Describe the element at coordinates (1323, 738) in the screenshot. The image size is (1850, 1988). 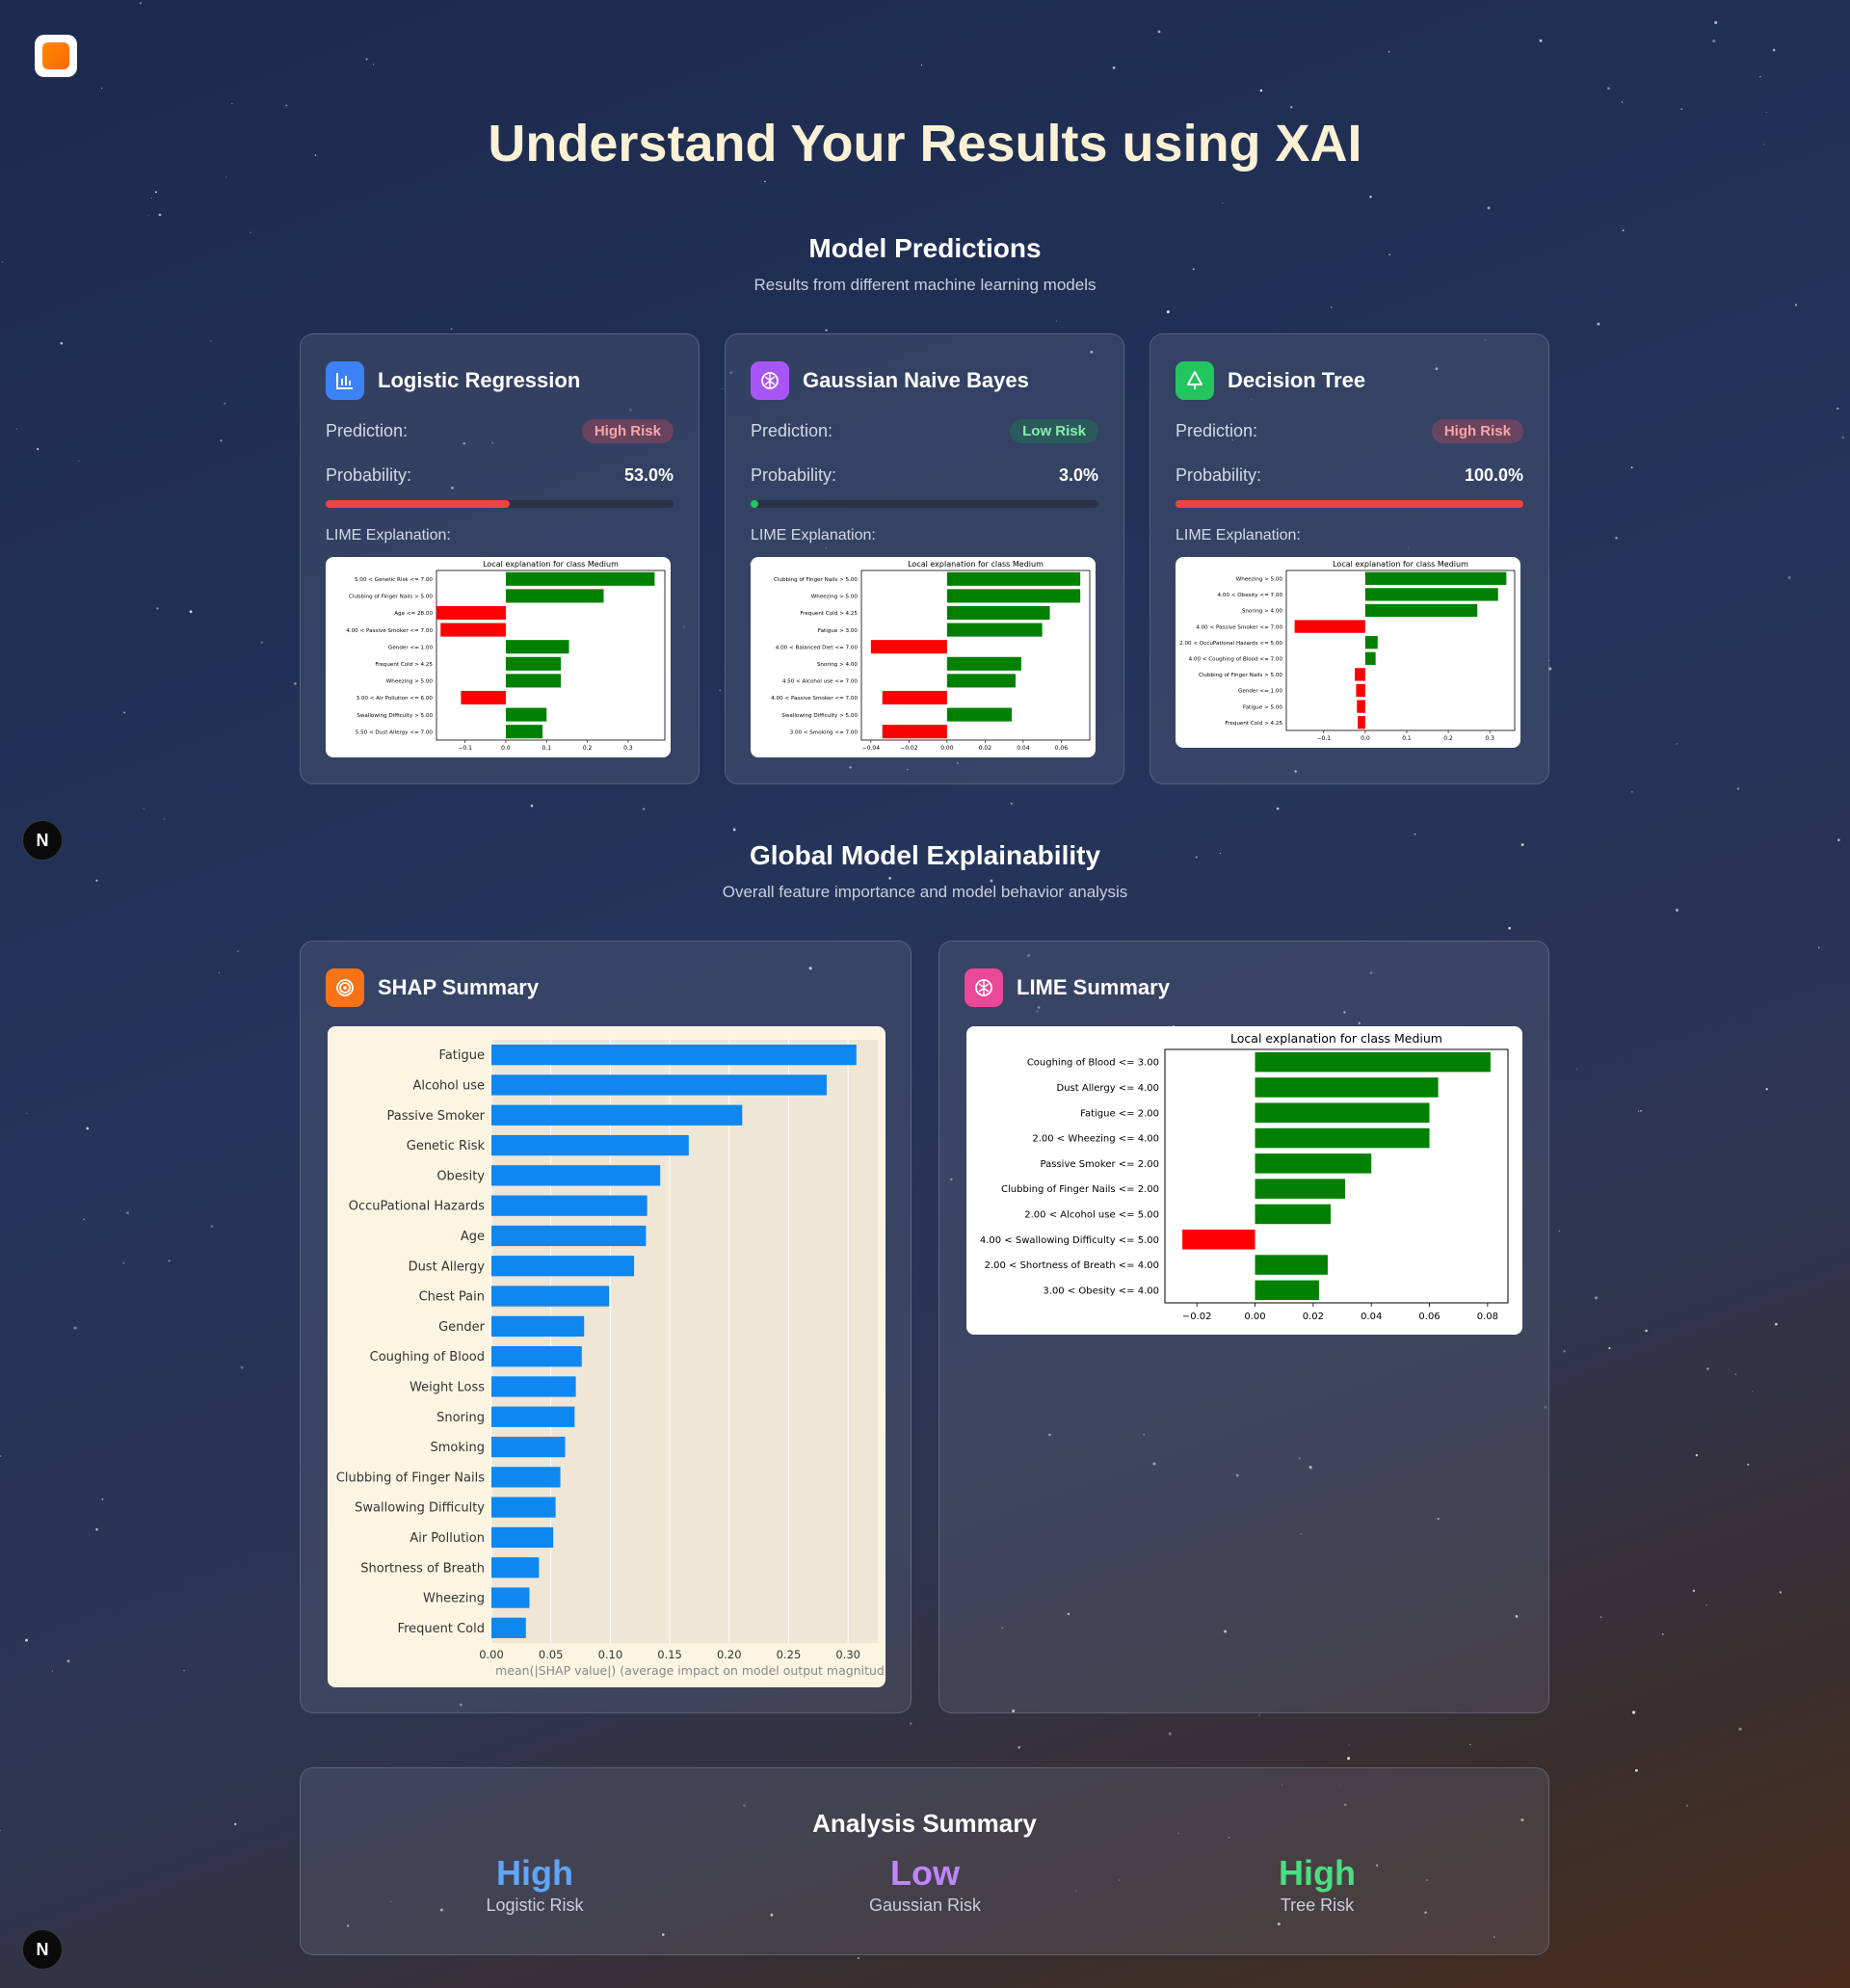
I see `tick-label: −0.1` at that location.